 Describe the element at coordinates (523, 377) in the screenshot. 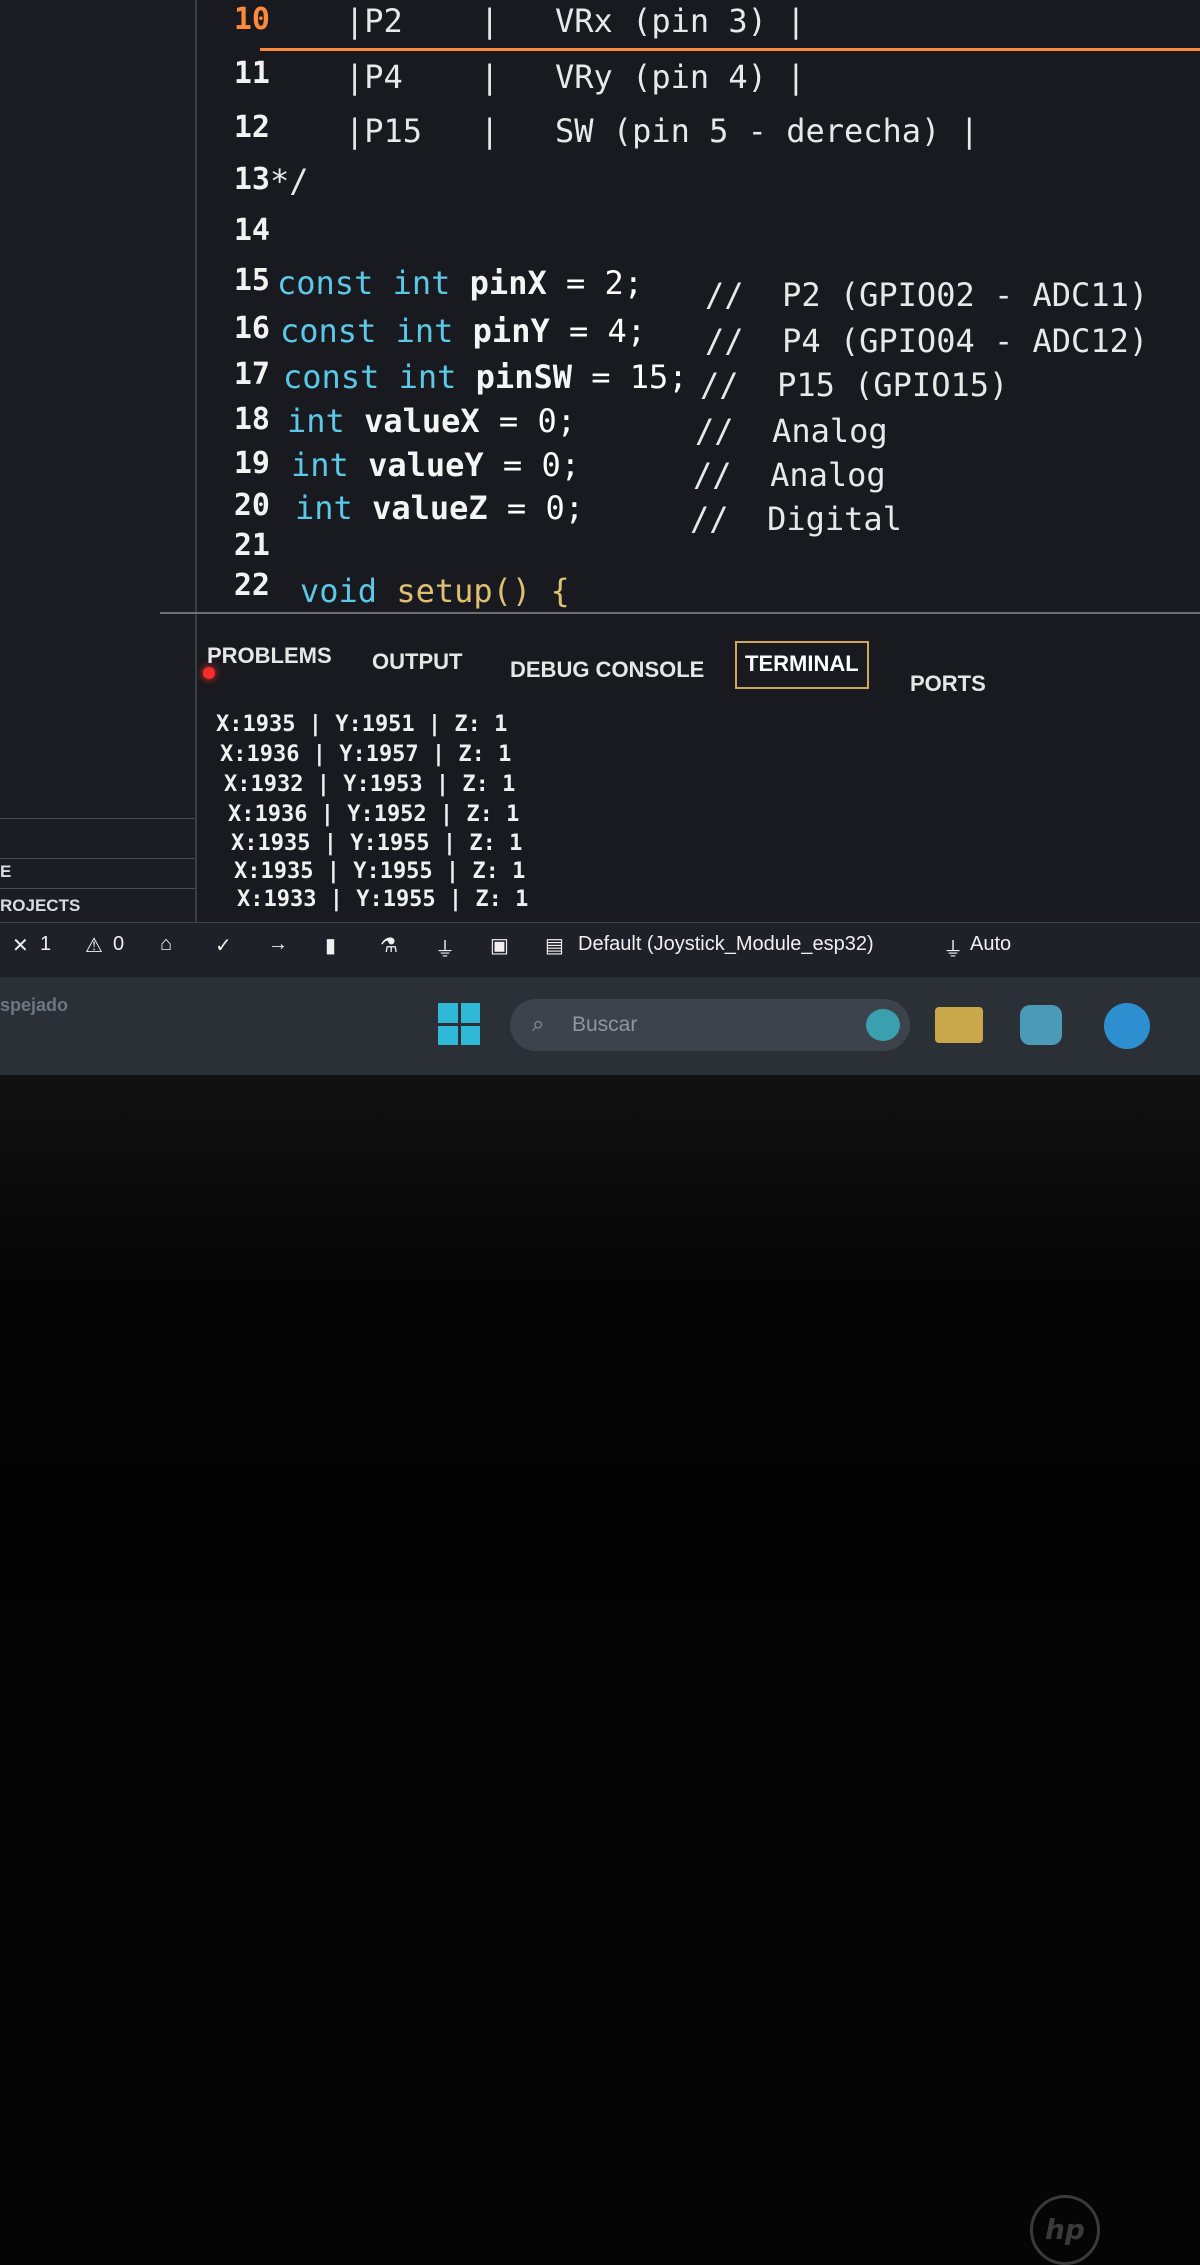

I see `identifier-token: pinSW` at that location.